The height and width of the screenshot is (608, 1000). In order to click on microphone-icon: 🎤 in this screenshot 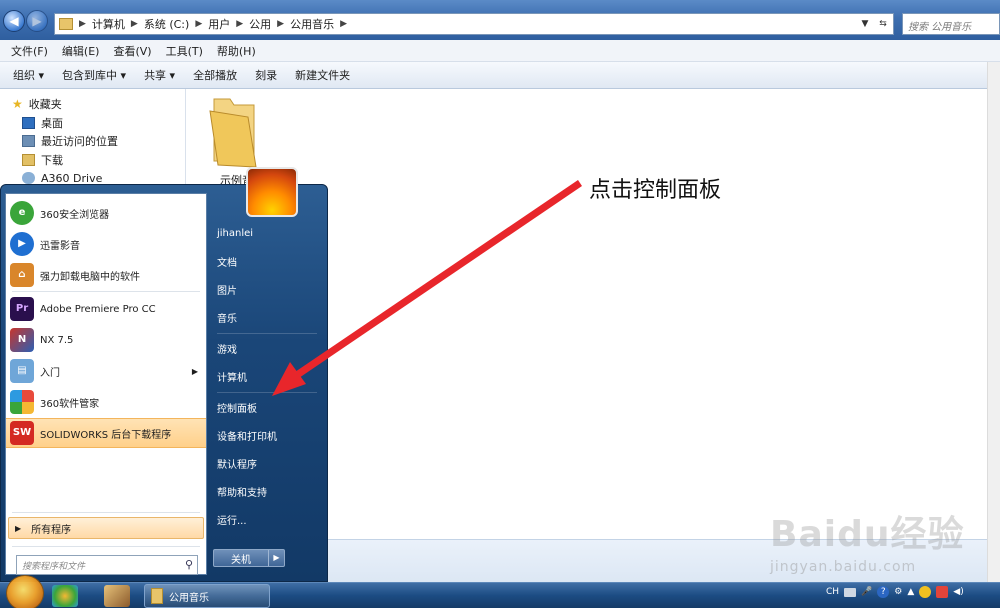, I will do `click(866, 592)`.